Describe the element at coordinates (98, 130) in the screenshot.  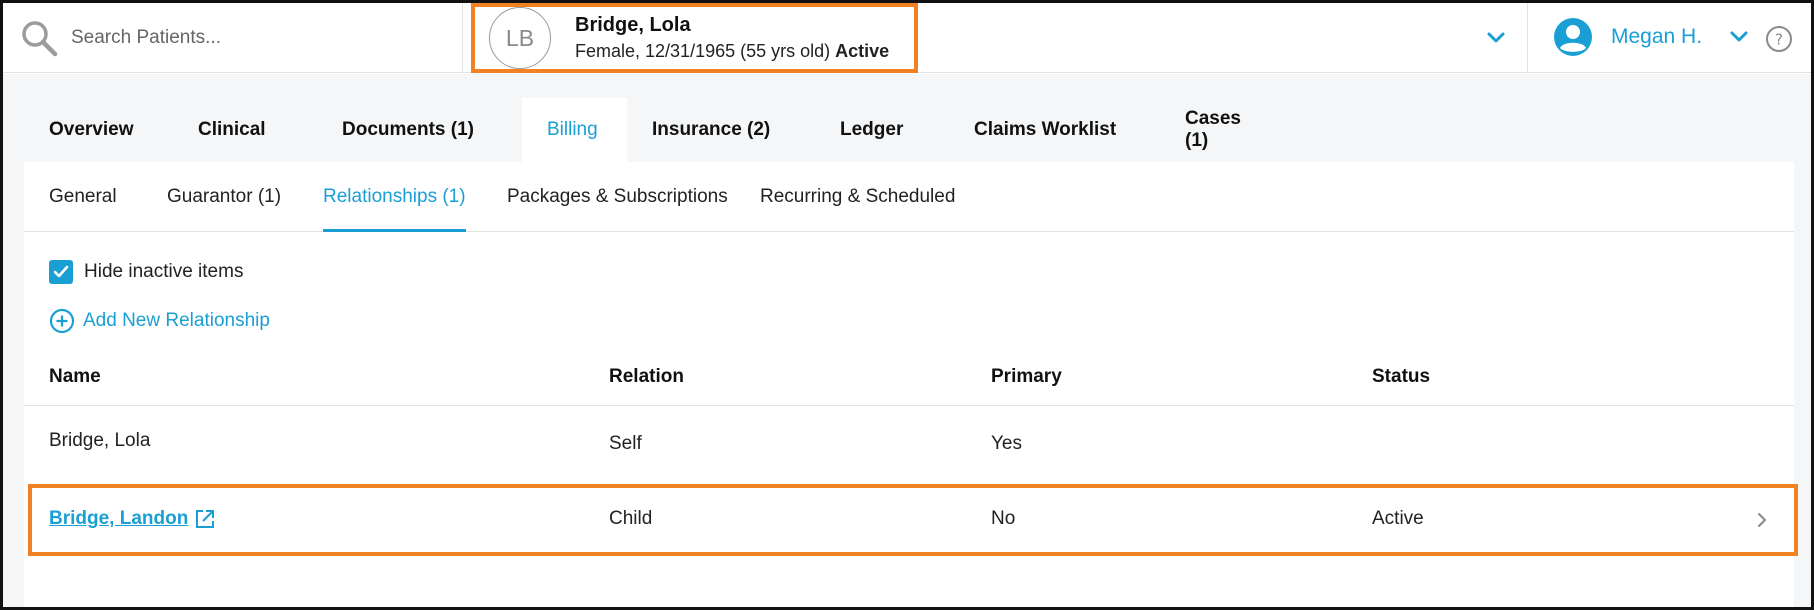
I see `tab-overview: Overview` at that location.